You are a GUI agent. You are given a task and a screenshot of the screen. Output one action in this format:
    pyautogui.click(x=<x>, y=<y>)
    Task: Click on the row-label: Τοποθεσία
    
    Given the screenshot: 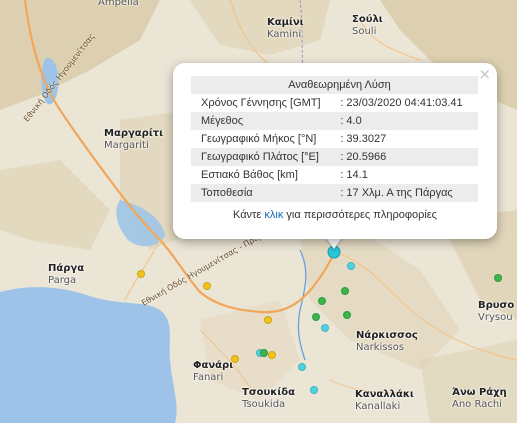 What is the action you would take?
    pyautogui.click(x=264, y=193)
    